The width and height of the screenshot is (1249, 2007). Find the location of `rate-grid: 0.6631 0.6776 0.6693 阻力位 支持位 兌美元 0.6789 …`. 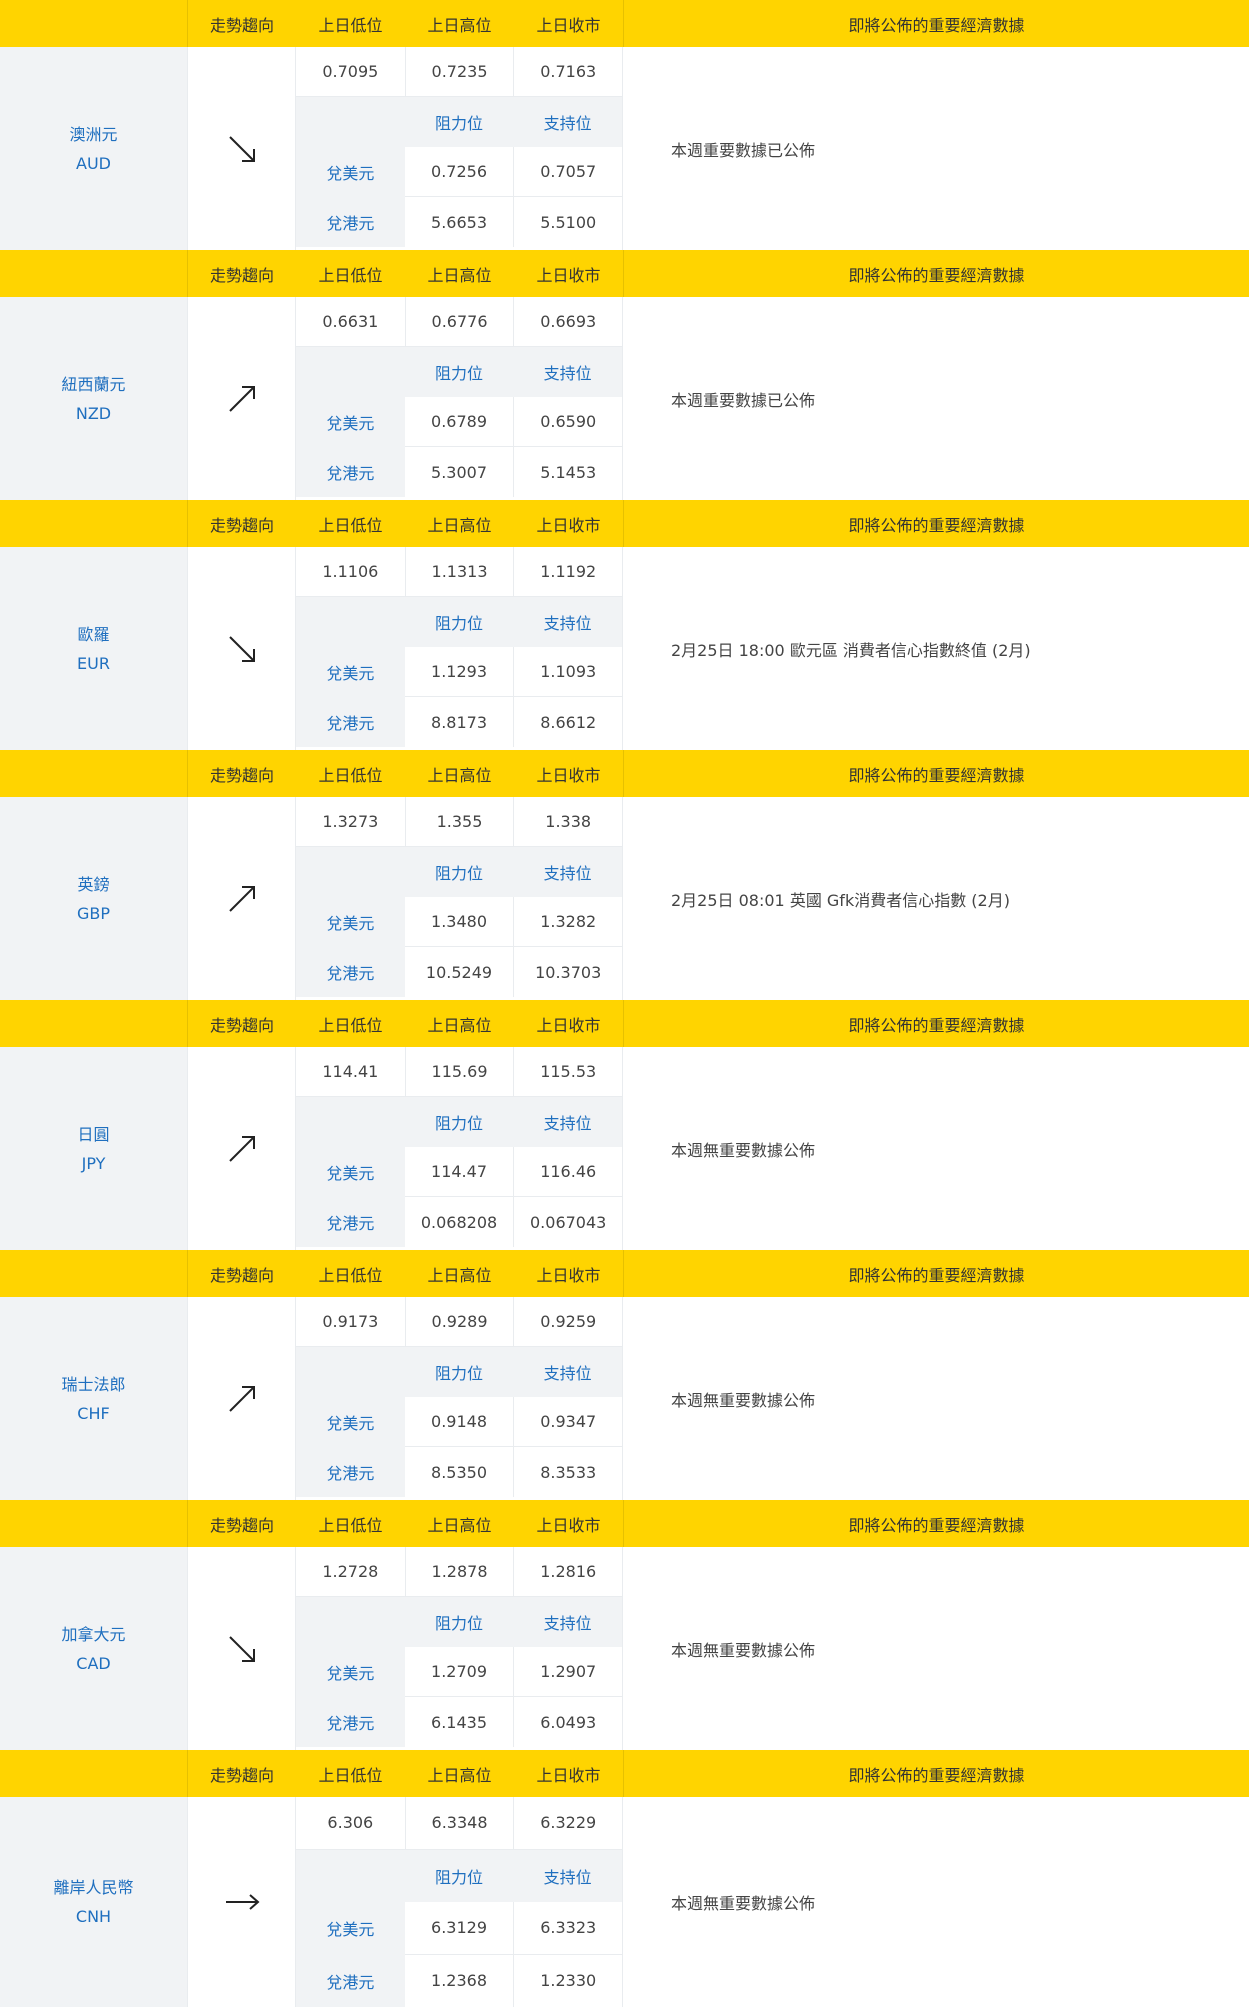

rate-grid: 0.6631 0.6776 0.6693 阻力位 支持位 兌美元 0.6789 … is located at coordinates (459, 398).